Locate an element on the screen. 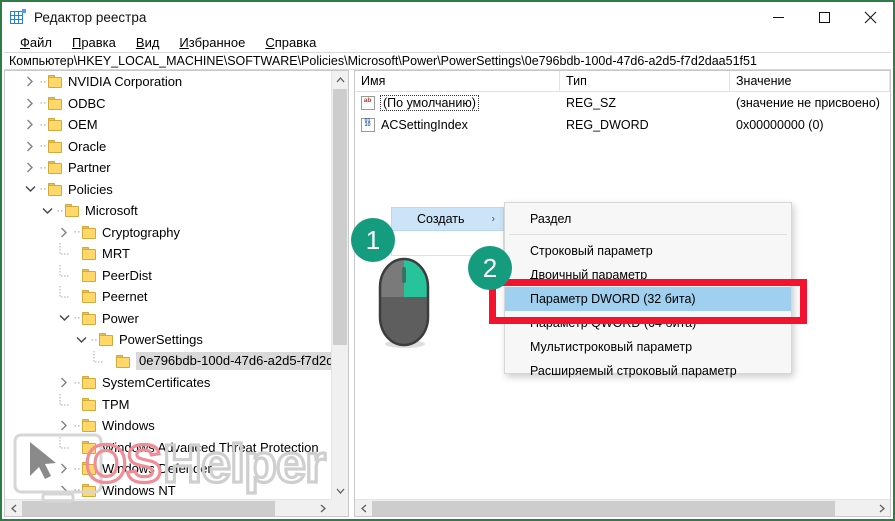 The image size is (895, 521). context-menu-item-create: Создать › is located at coordinates (447, 219).